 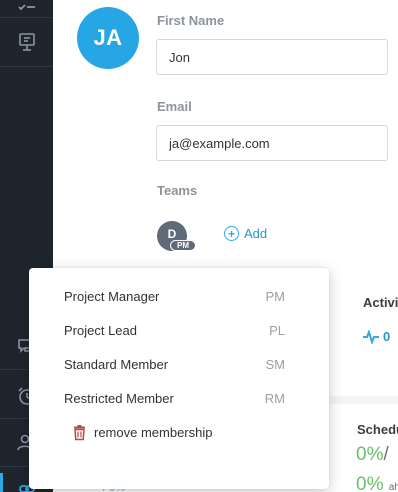 I want to click on menu-item-label: Project Lead, so click(x=100, y=330).